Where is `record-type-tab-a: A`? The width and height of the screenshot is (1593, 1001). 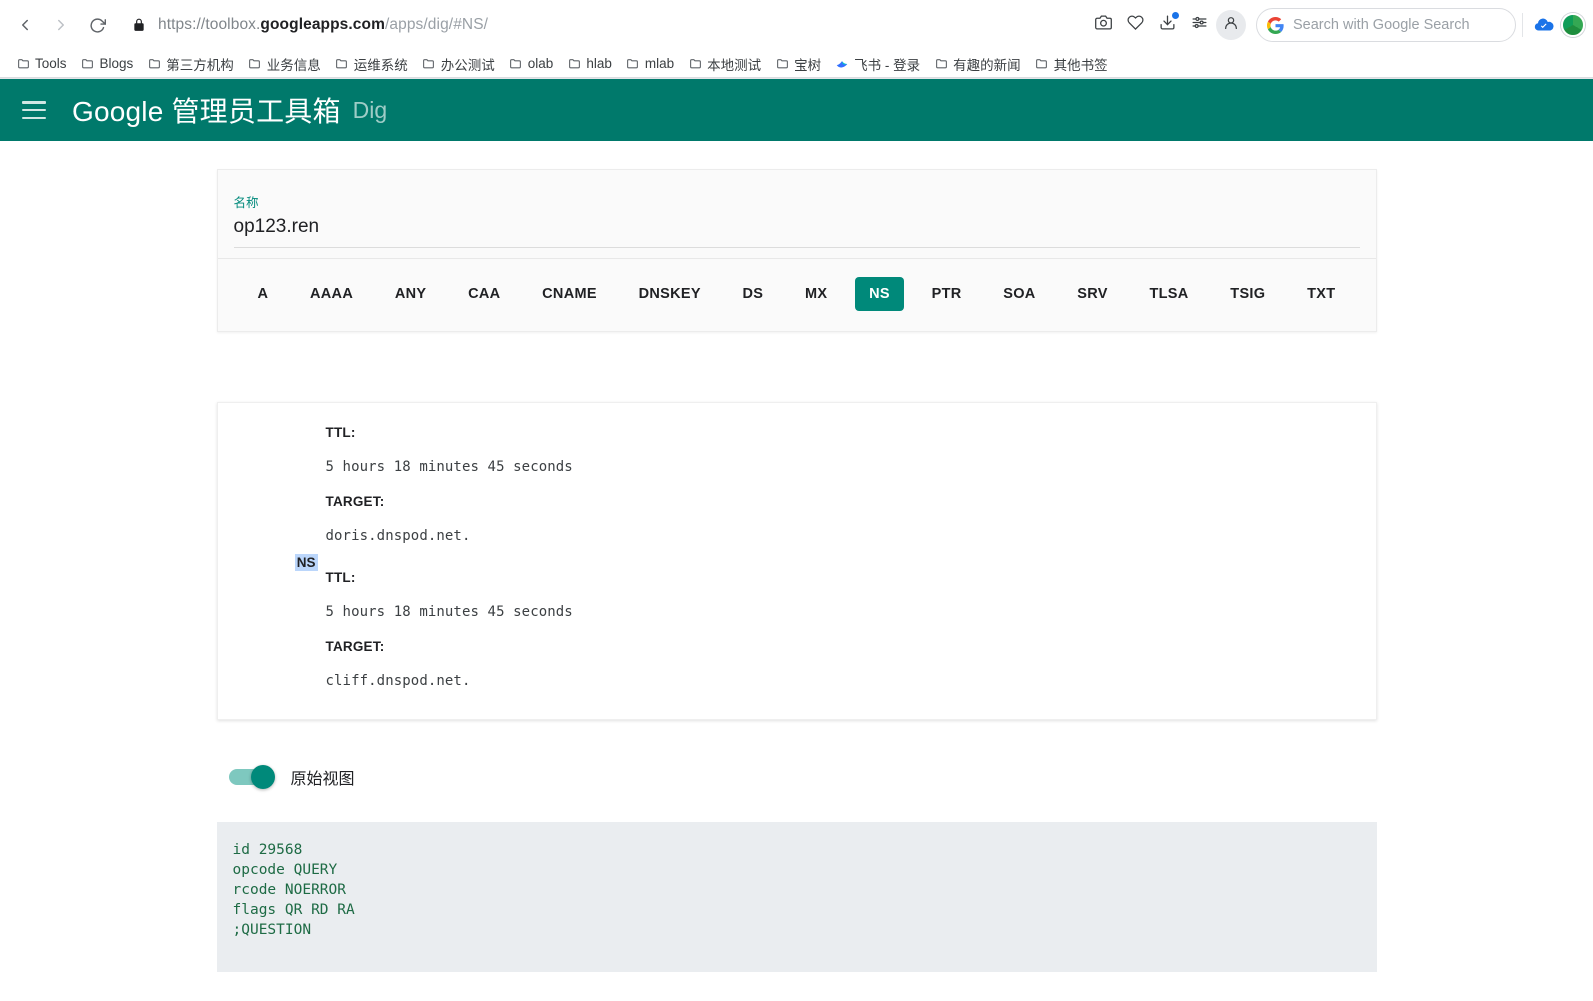
record-type-tab-a: A is located at coordinates (263, 294).